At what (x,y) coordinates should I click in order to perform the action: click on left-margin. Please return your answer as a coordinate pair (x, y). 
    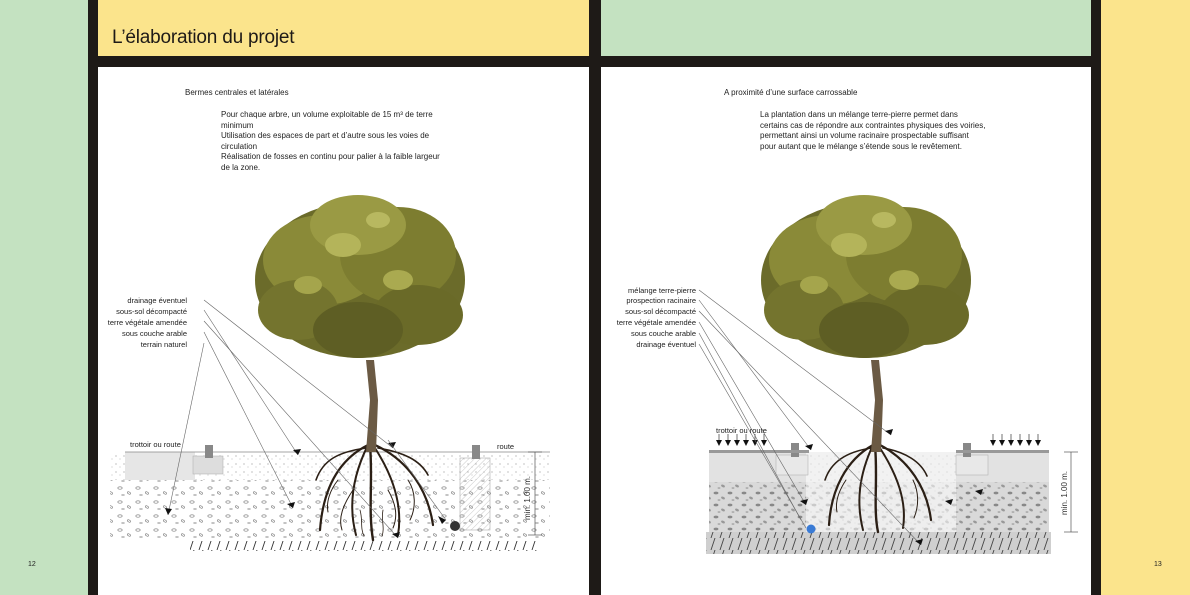
    Looking at the image, I should click on (44, 297).